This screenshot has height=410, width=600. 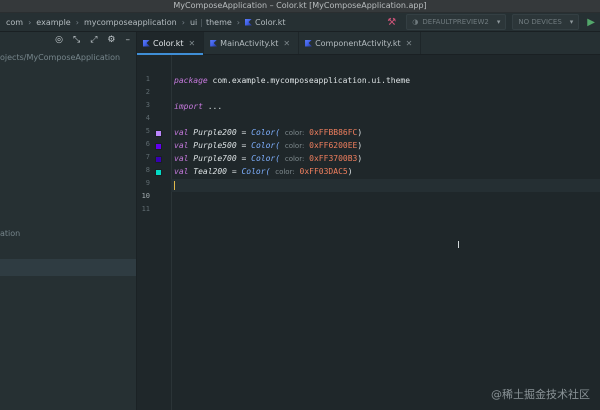 I want to click on tab-mainactivity-kt: MainActivity.kt ✕, so click(x=252, y=43).